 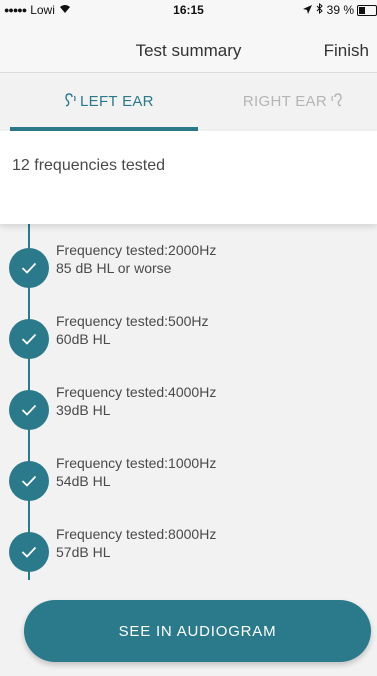 What do you see at coordinates (367, 10) in the screenshot?
I see `battery-icon` at bounding box center [367, 10].